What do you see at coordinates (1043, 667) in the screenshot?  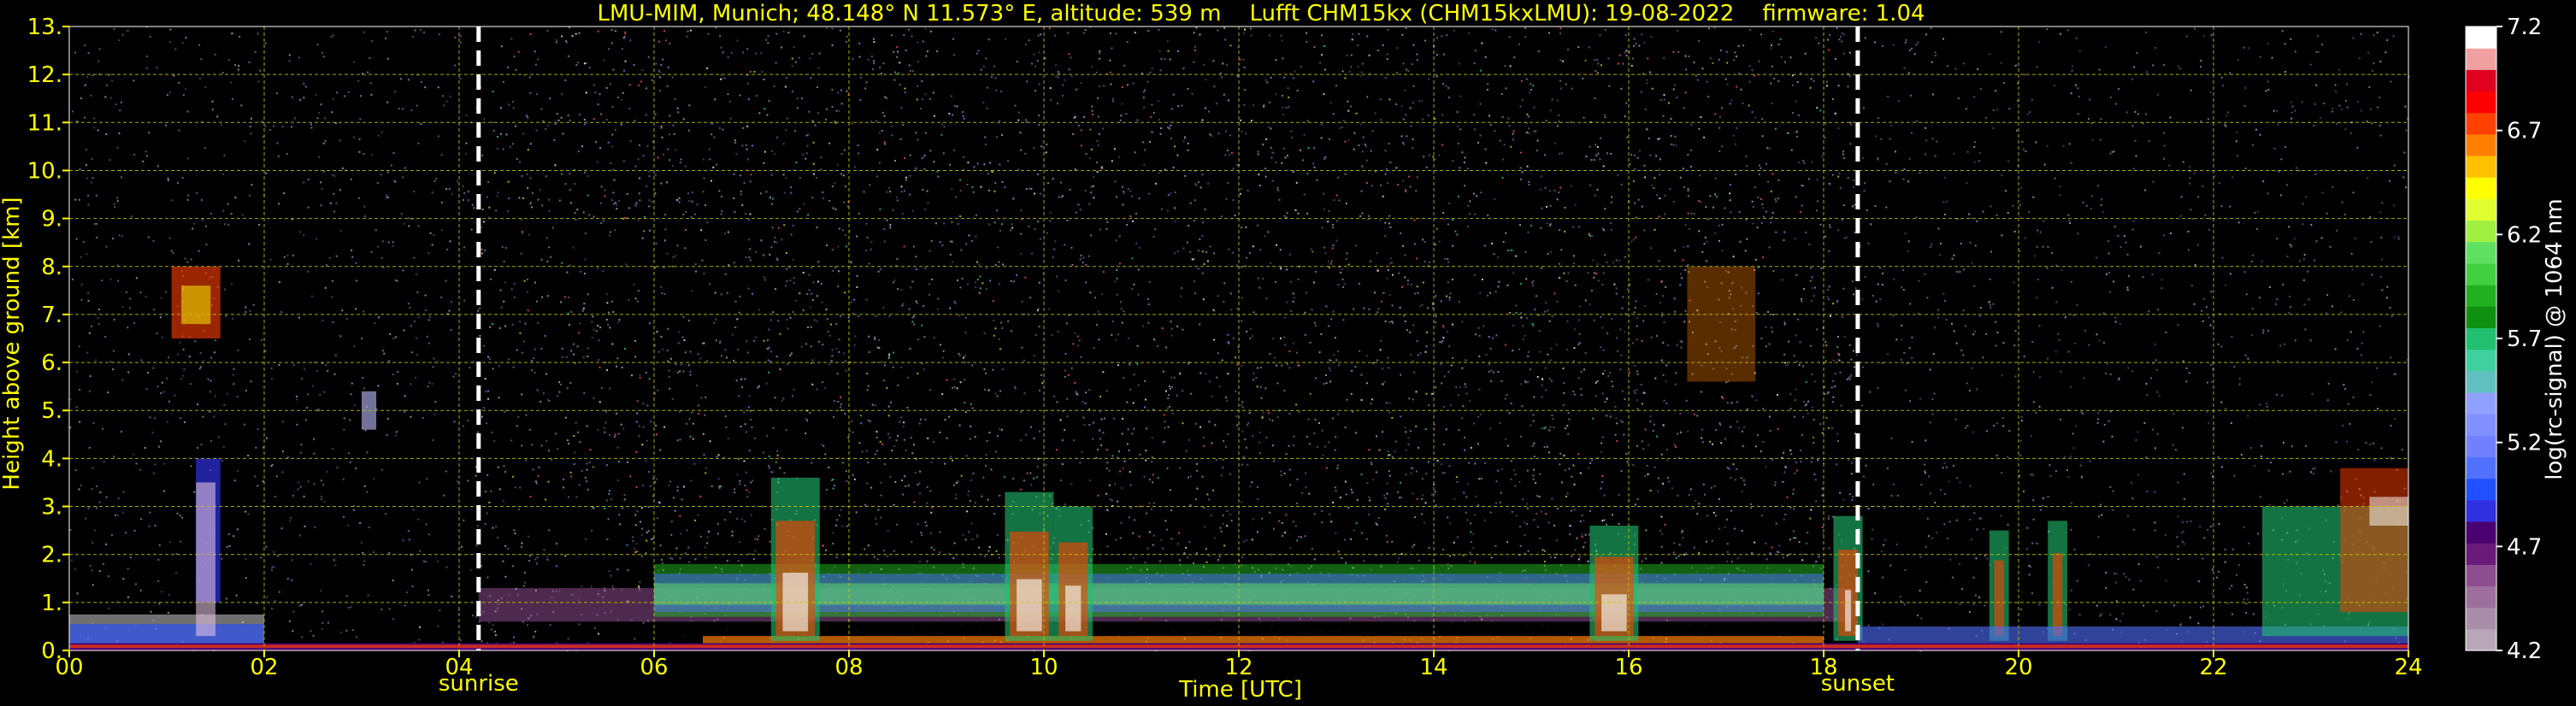 I see `x-tick-label: 10` at bounding box center [1043, 667].